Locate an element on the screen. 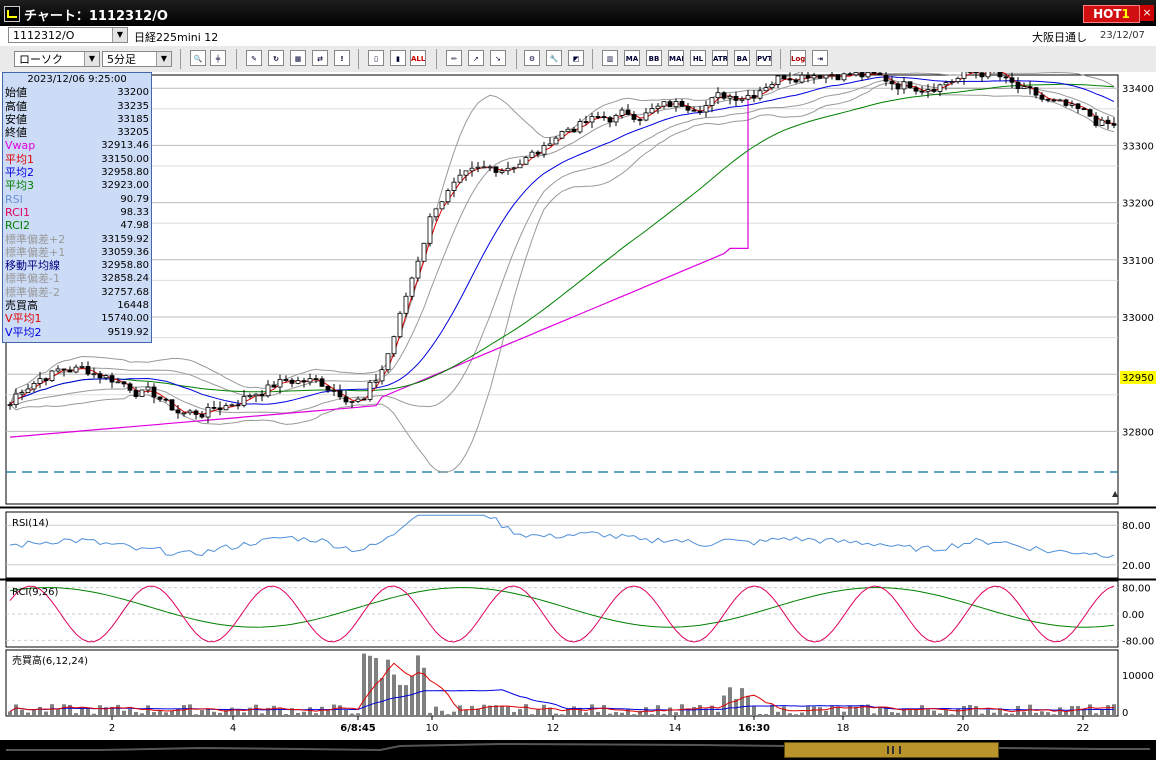 Image resolution: width=1156 pixels, height=760 pixels. hl-icon: HL is located at coordinates (698, 58).